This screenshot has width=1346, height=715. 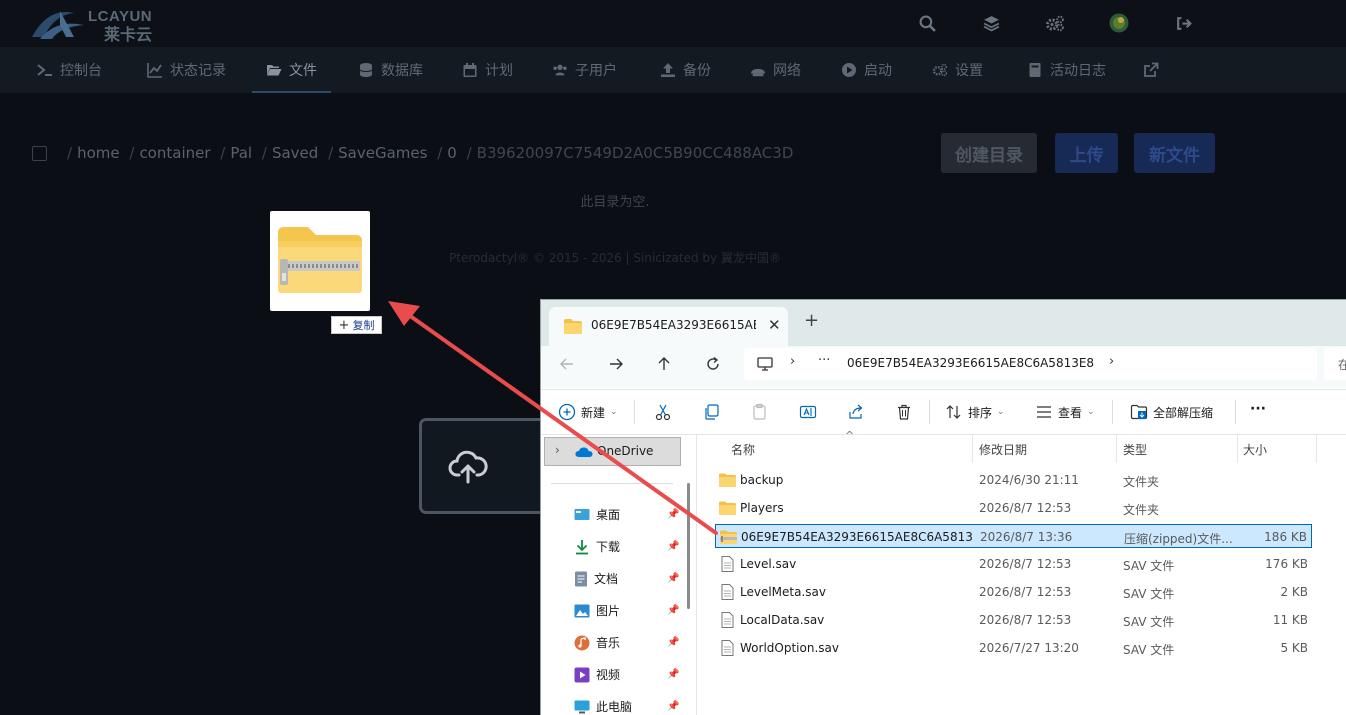 I want to click on search-icon, so click(x=927, y=23).